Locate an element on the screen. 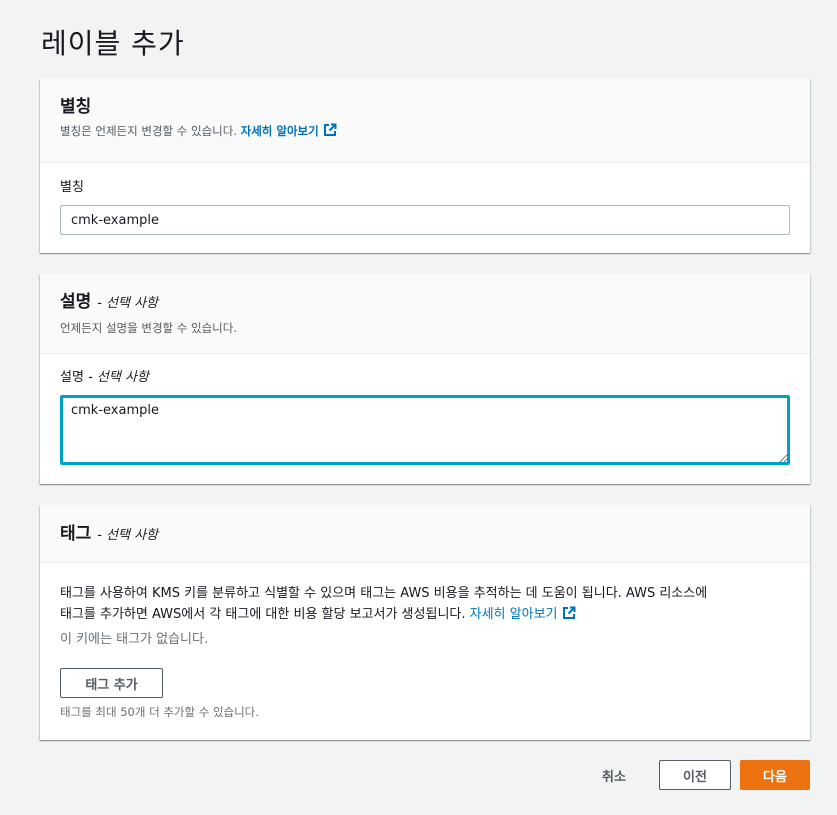 This screenshot has height=815, width=837. tags-heading: 태그 - 선택 사항 is located at coordinates (425, 535).